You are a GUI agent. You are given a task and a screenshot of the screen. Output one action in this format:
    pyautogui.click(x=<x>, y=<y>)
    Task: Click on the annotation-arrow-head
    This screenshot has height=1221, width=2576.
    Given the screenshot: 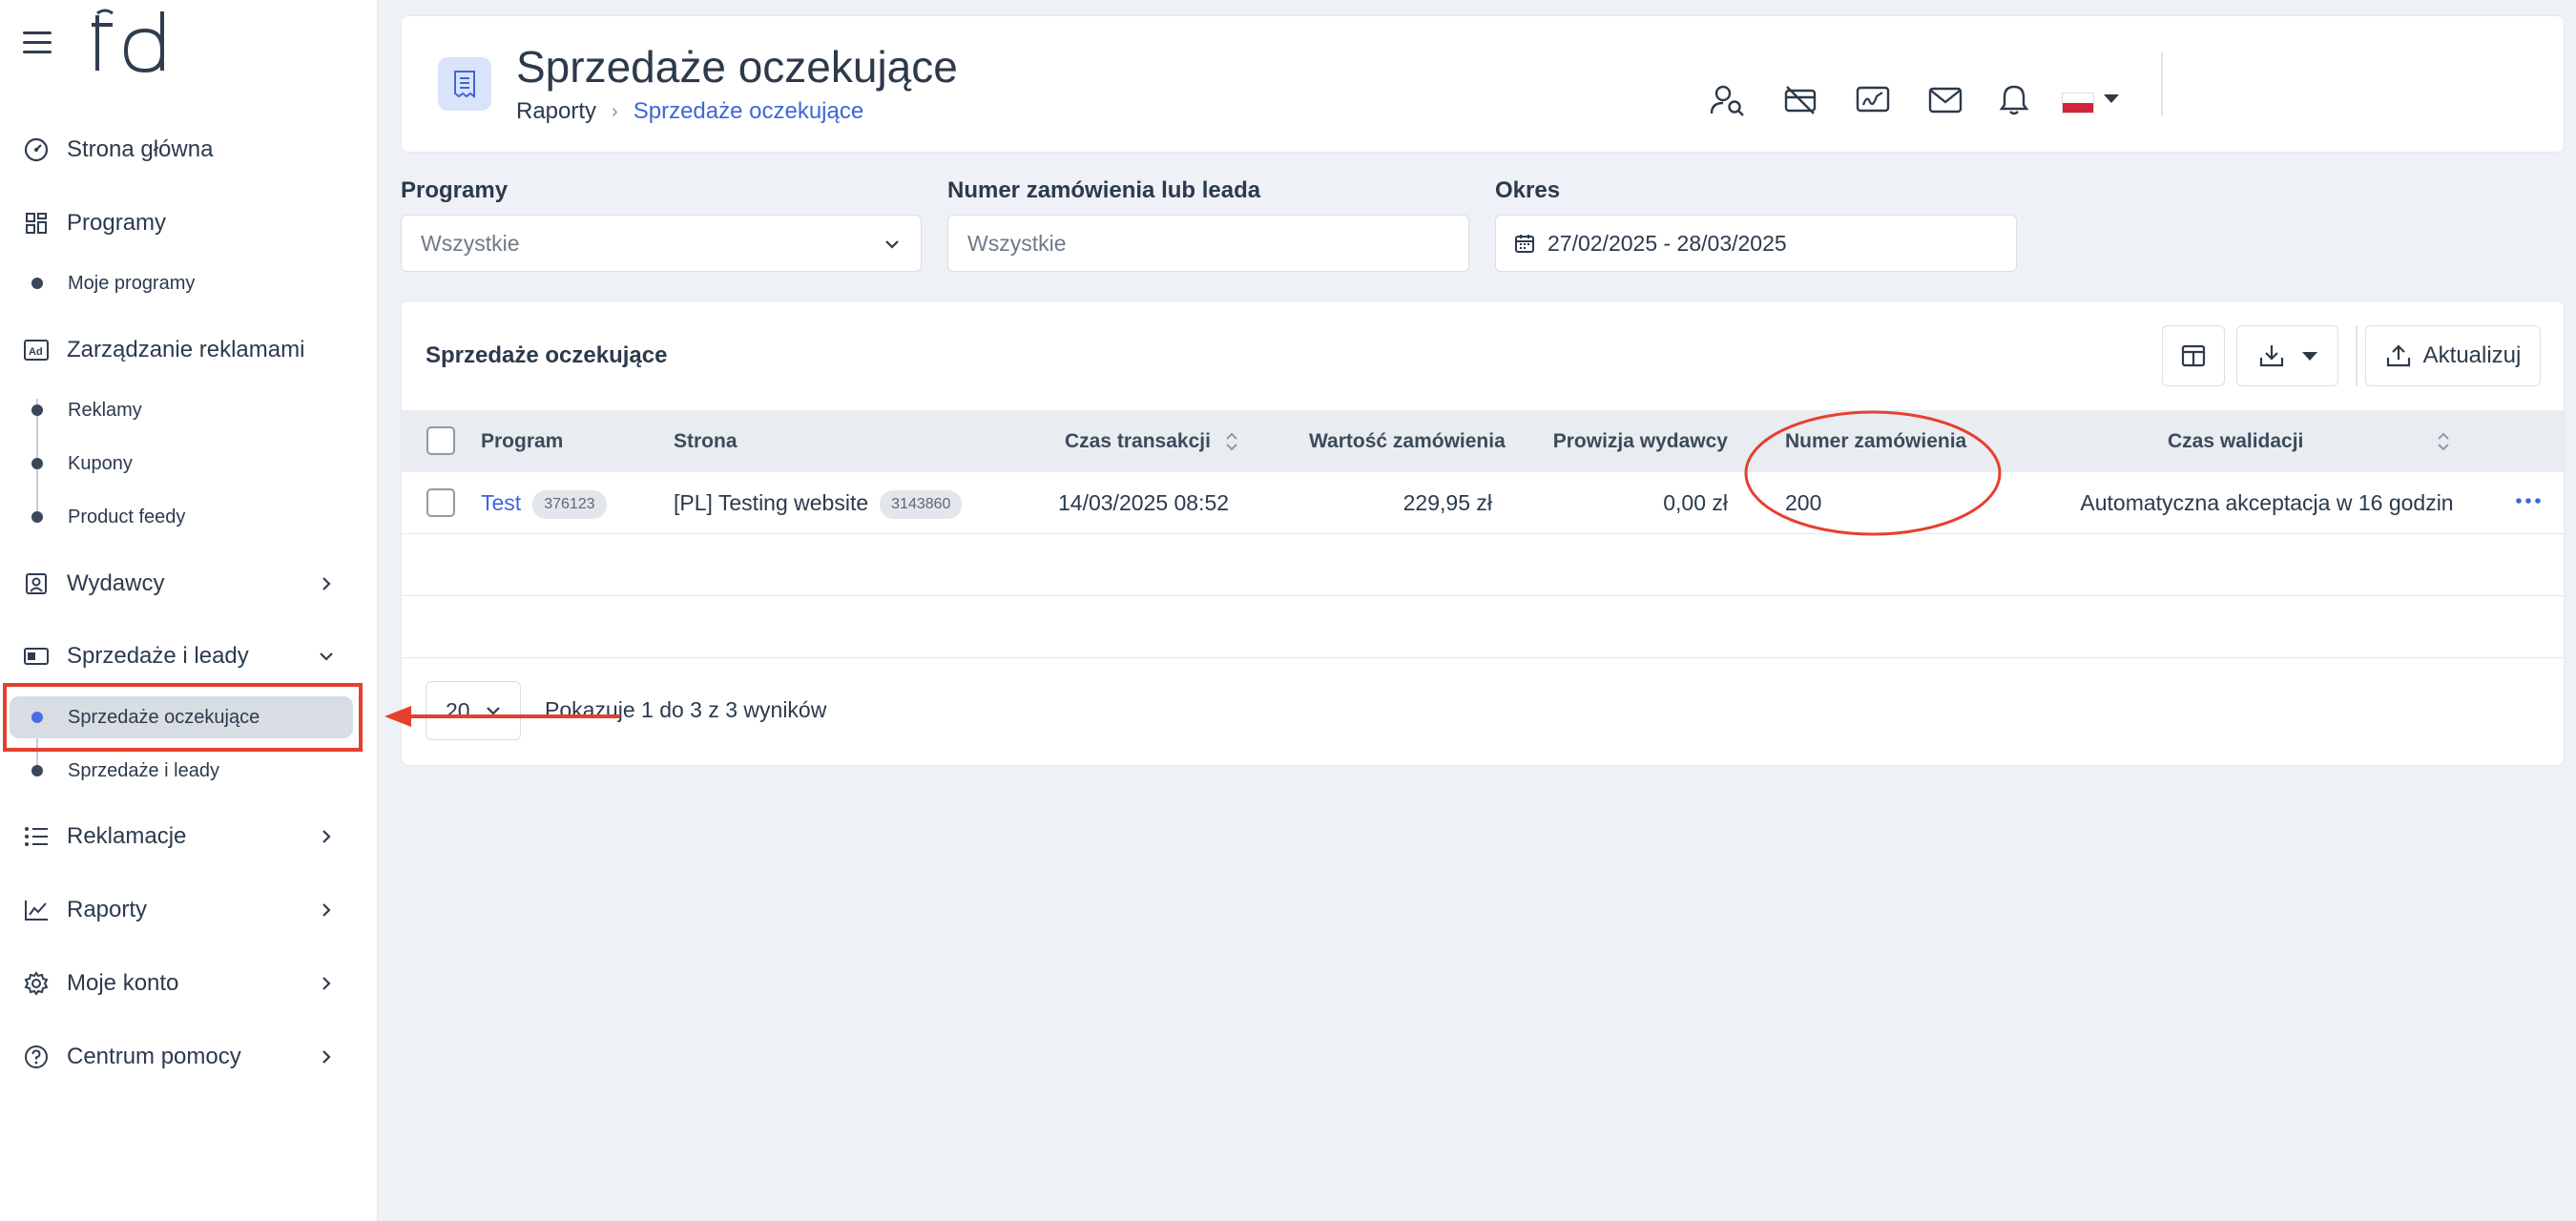 What is the action you would take?
    pyautogui.click(x=397, y=716)
    